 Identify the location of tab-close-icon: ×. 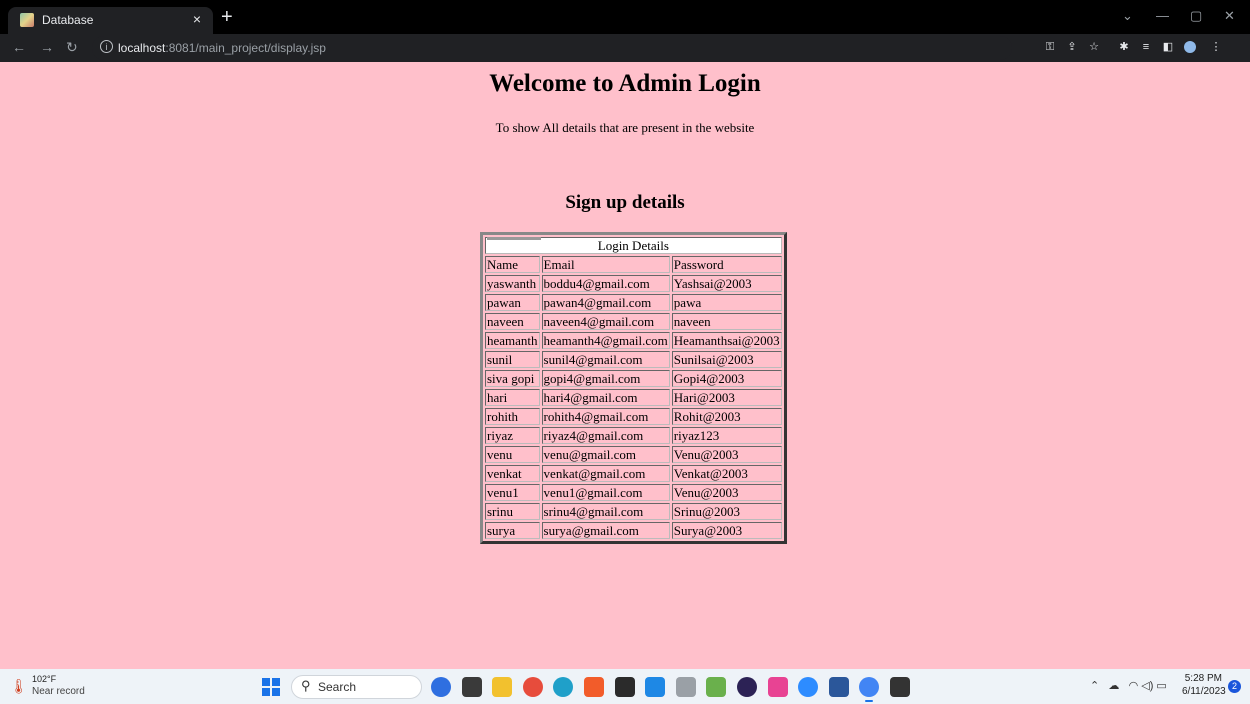
(197, 19).